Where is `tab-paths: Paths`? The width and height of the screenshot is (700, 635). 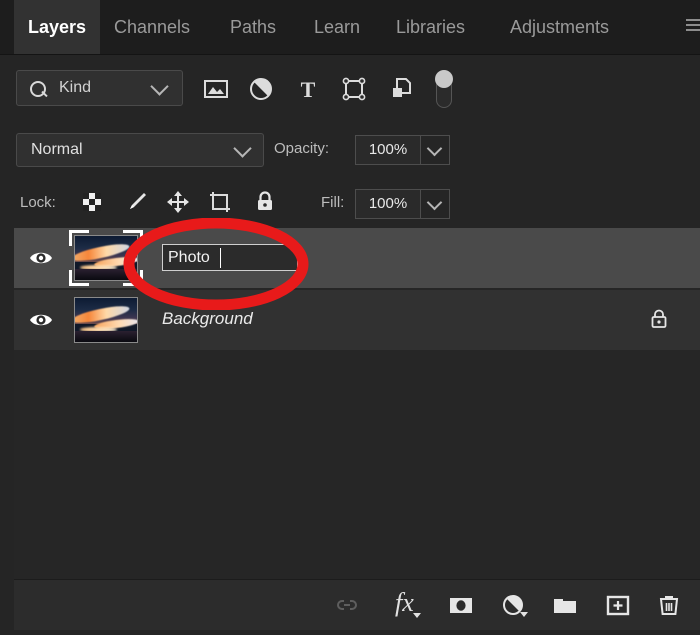 tab-paths: Paths is located at coordinates (253, 27).